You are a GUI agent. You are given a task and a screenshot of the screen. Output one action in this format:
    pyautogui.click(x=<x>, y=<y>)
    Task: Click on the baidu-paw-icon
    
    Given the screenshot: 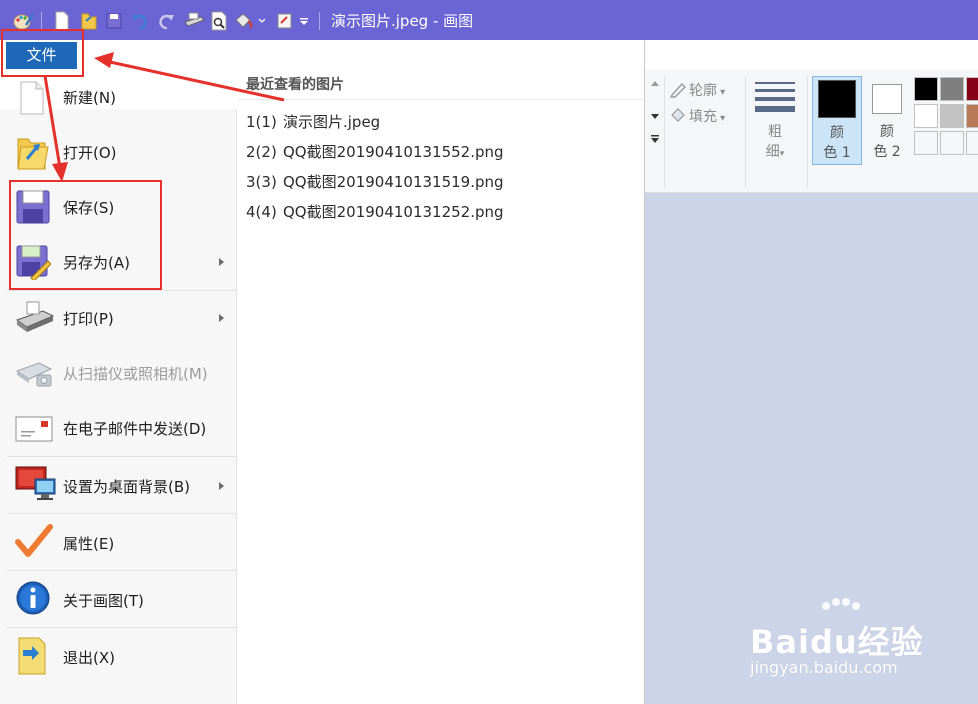 What is the action you would take?
    pyautogui.click(x=841, y=604)
    